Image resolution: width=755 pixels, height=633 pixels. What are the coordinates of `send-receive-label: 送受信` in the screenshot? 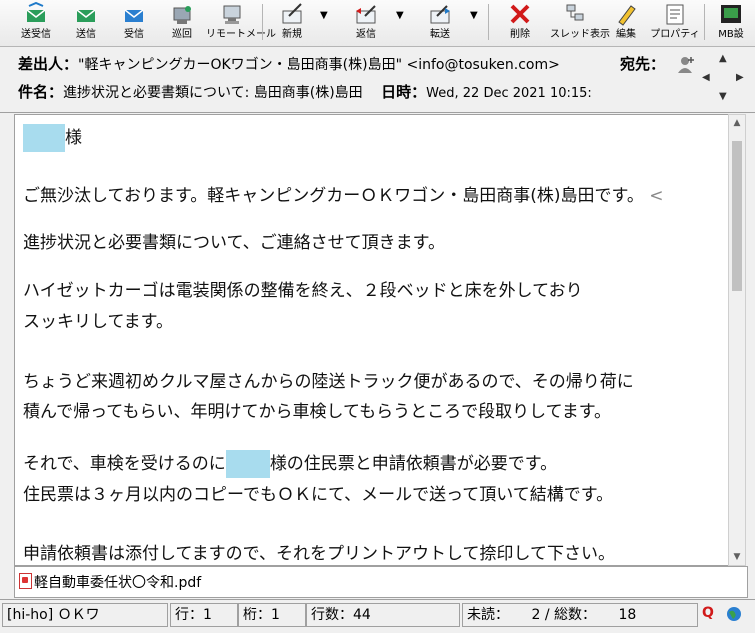 It's located at (36, 34).